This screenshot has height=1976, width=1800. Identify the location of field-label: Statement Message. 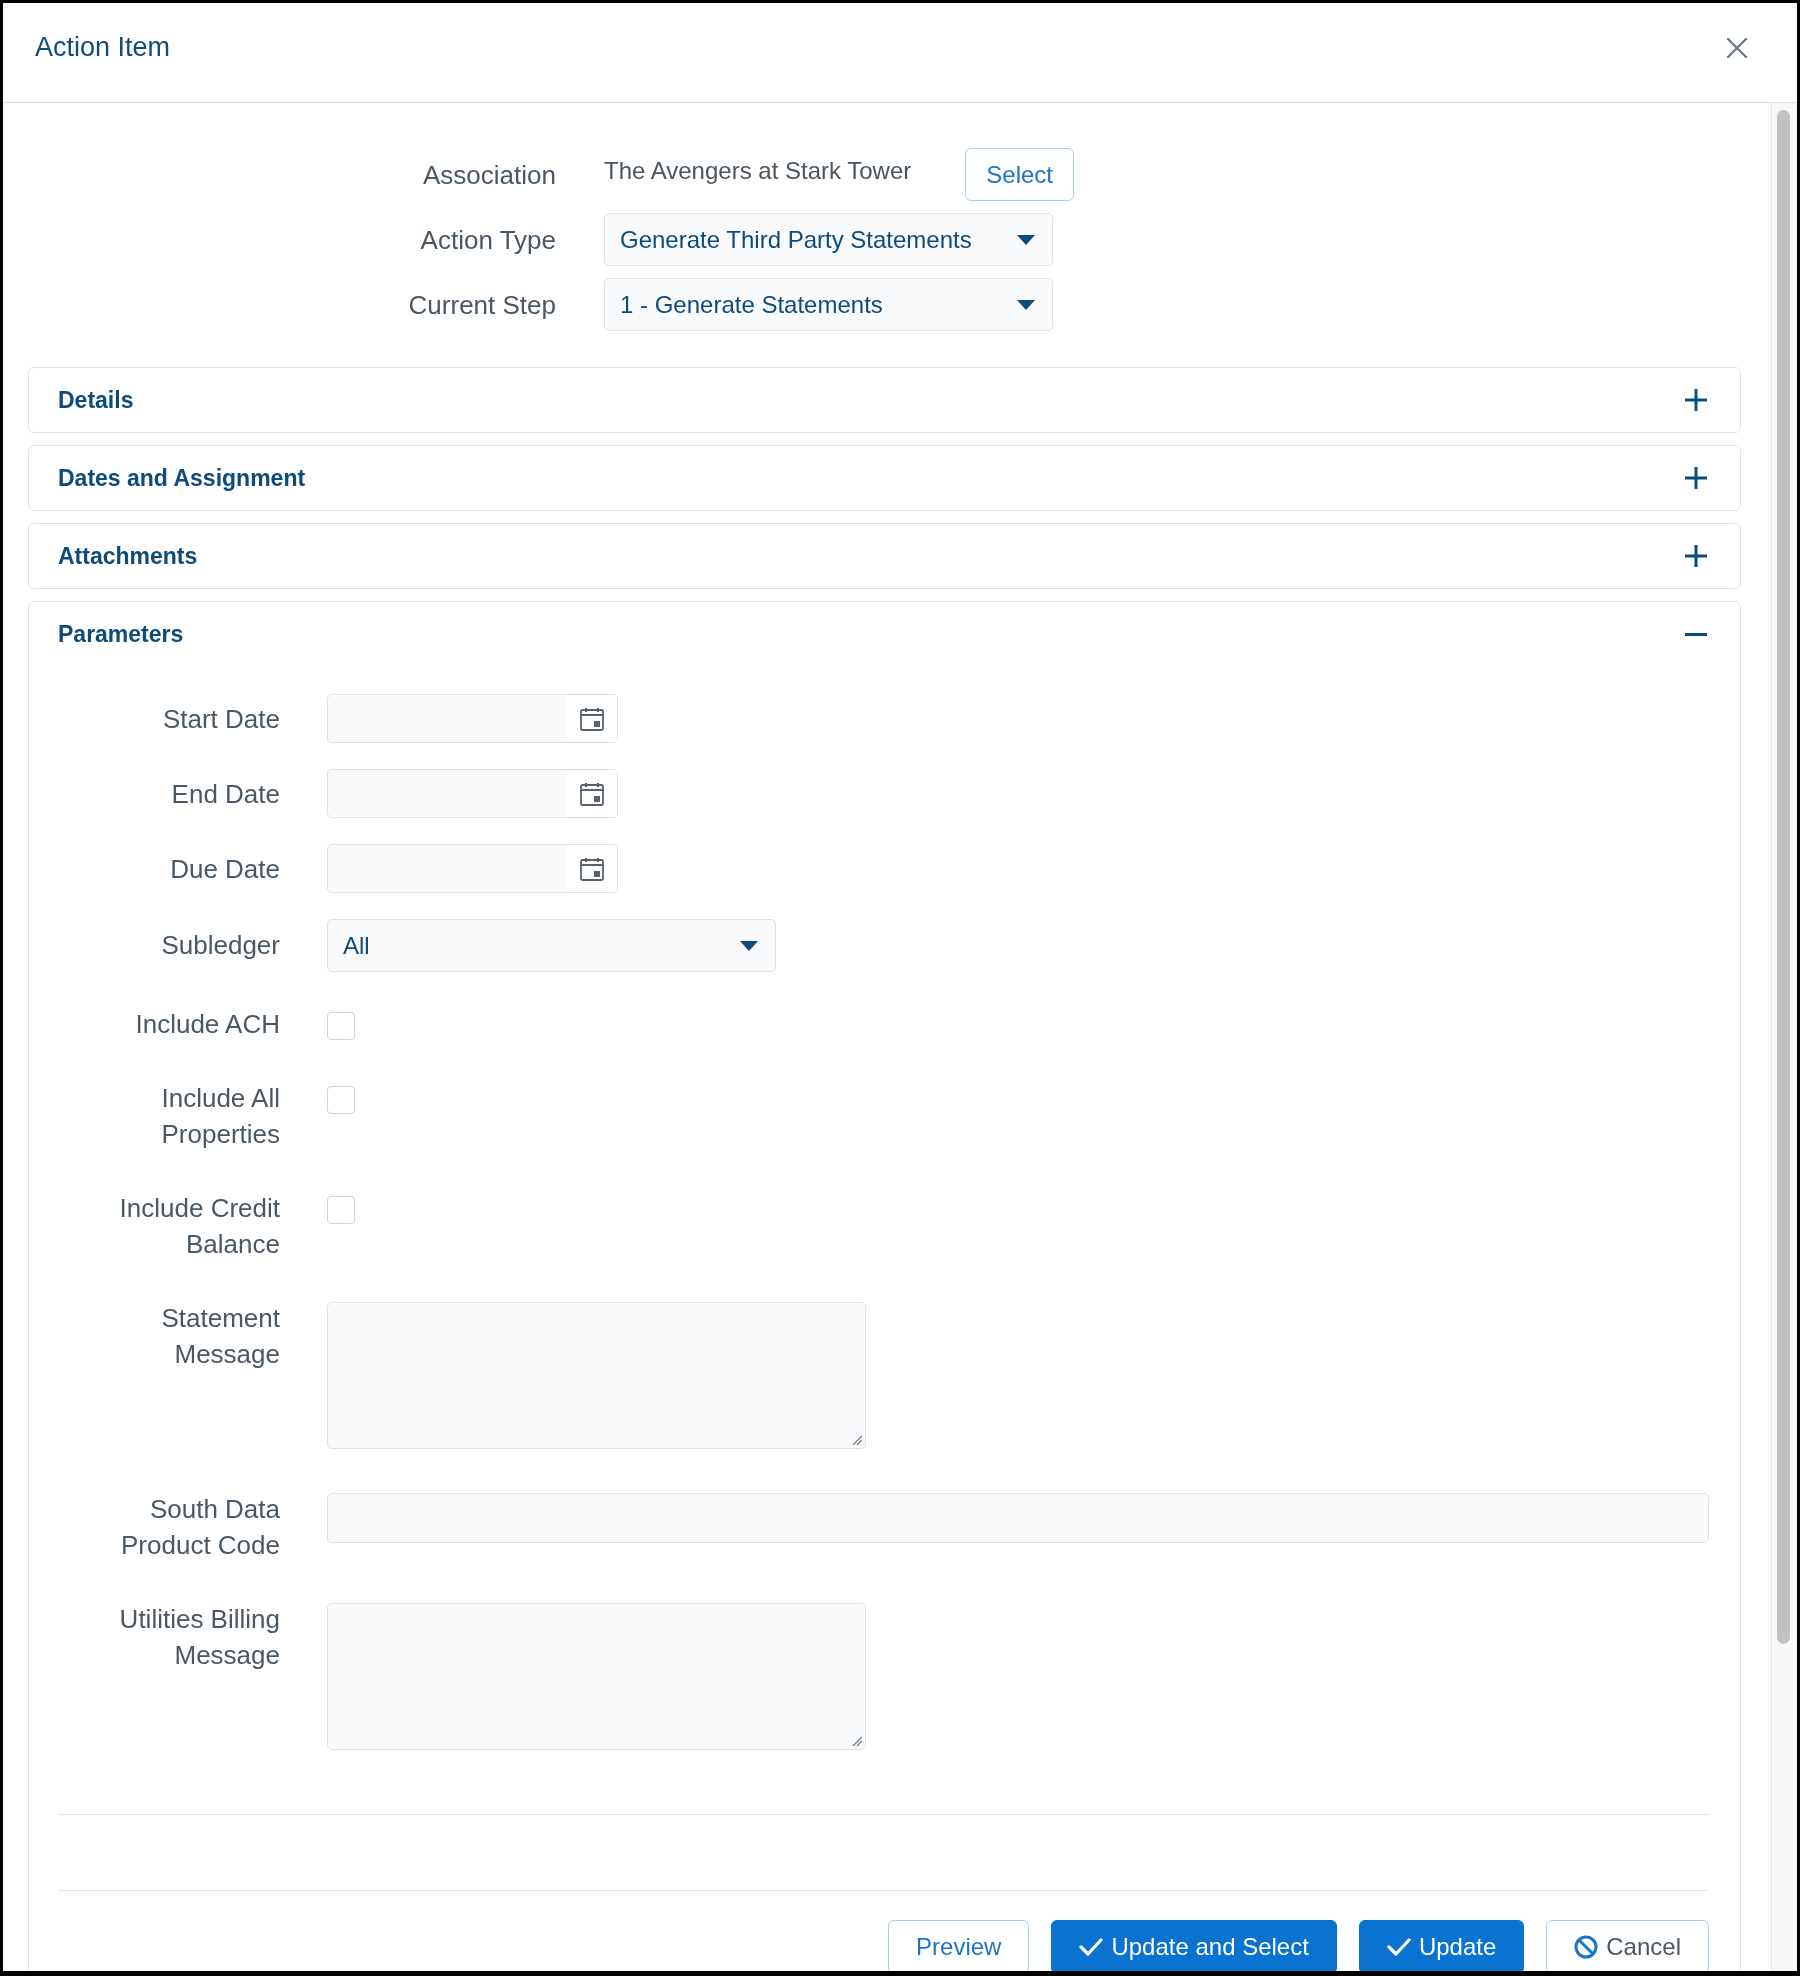
(220, 1336).